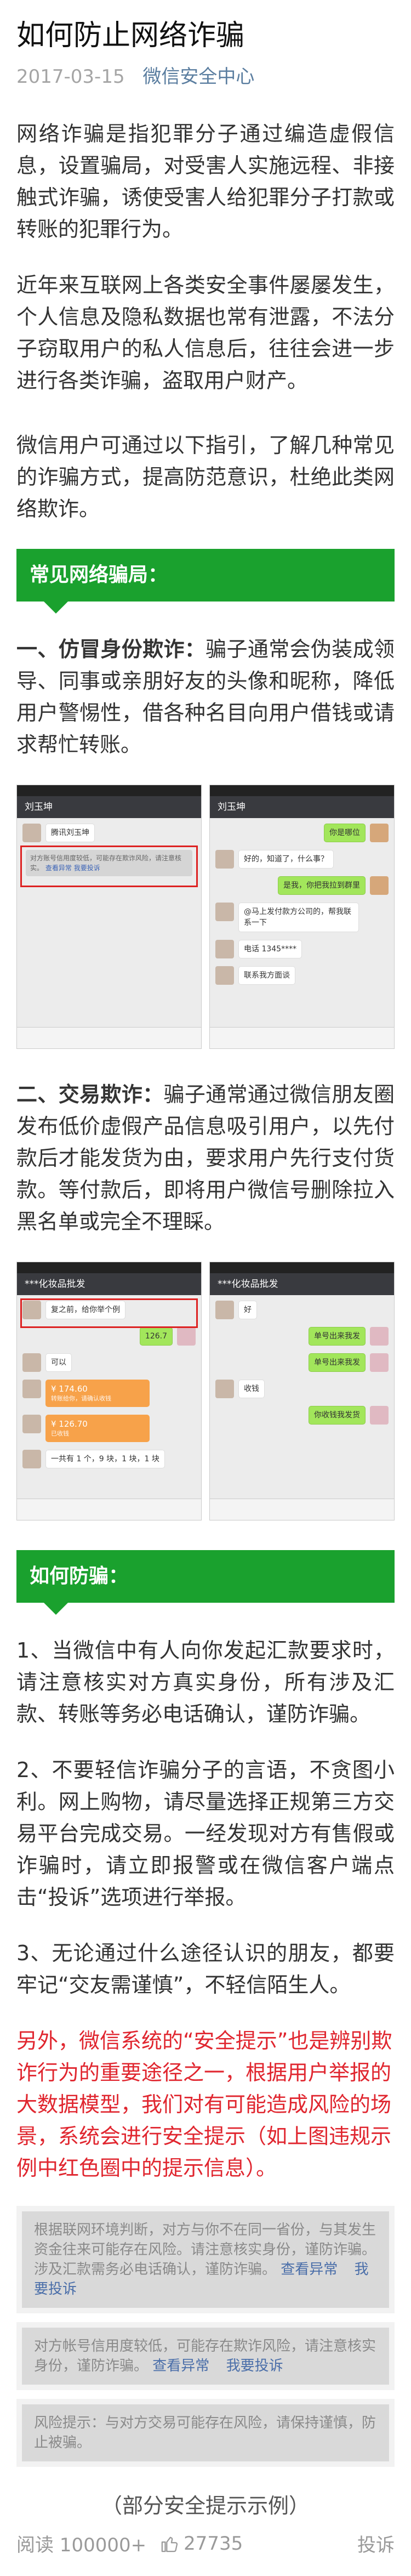  I want to click on phone-chat-title: ***化妆品批发, so click(302, 1284).